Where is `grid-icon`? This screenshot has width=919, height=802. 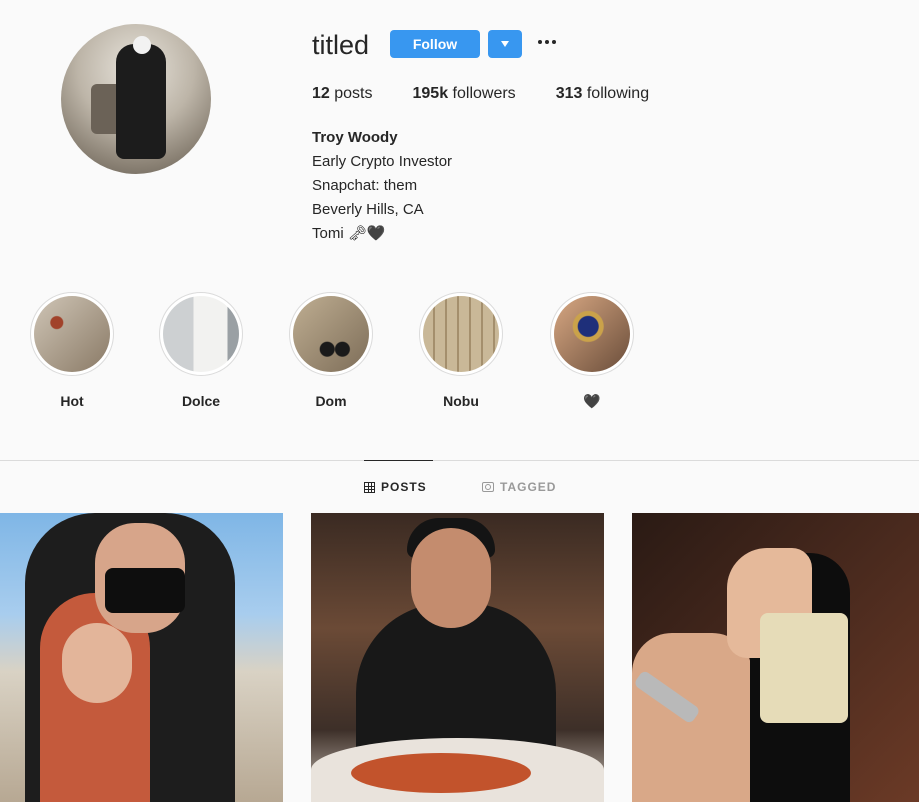
grid-icon is located at coordinates (369, 487).